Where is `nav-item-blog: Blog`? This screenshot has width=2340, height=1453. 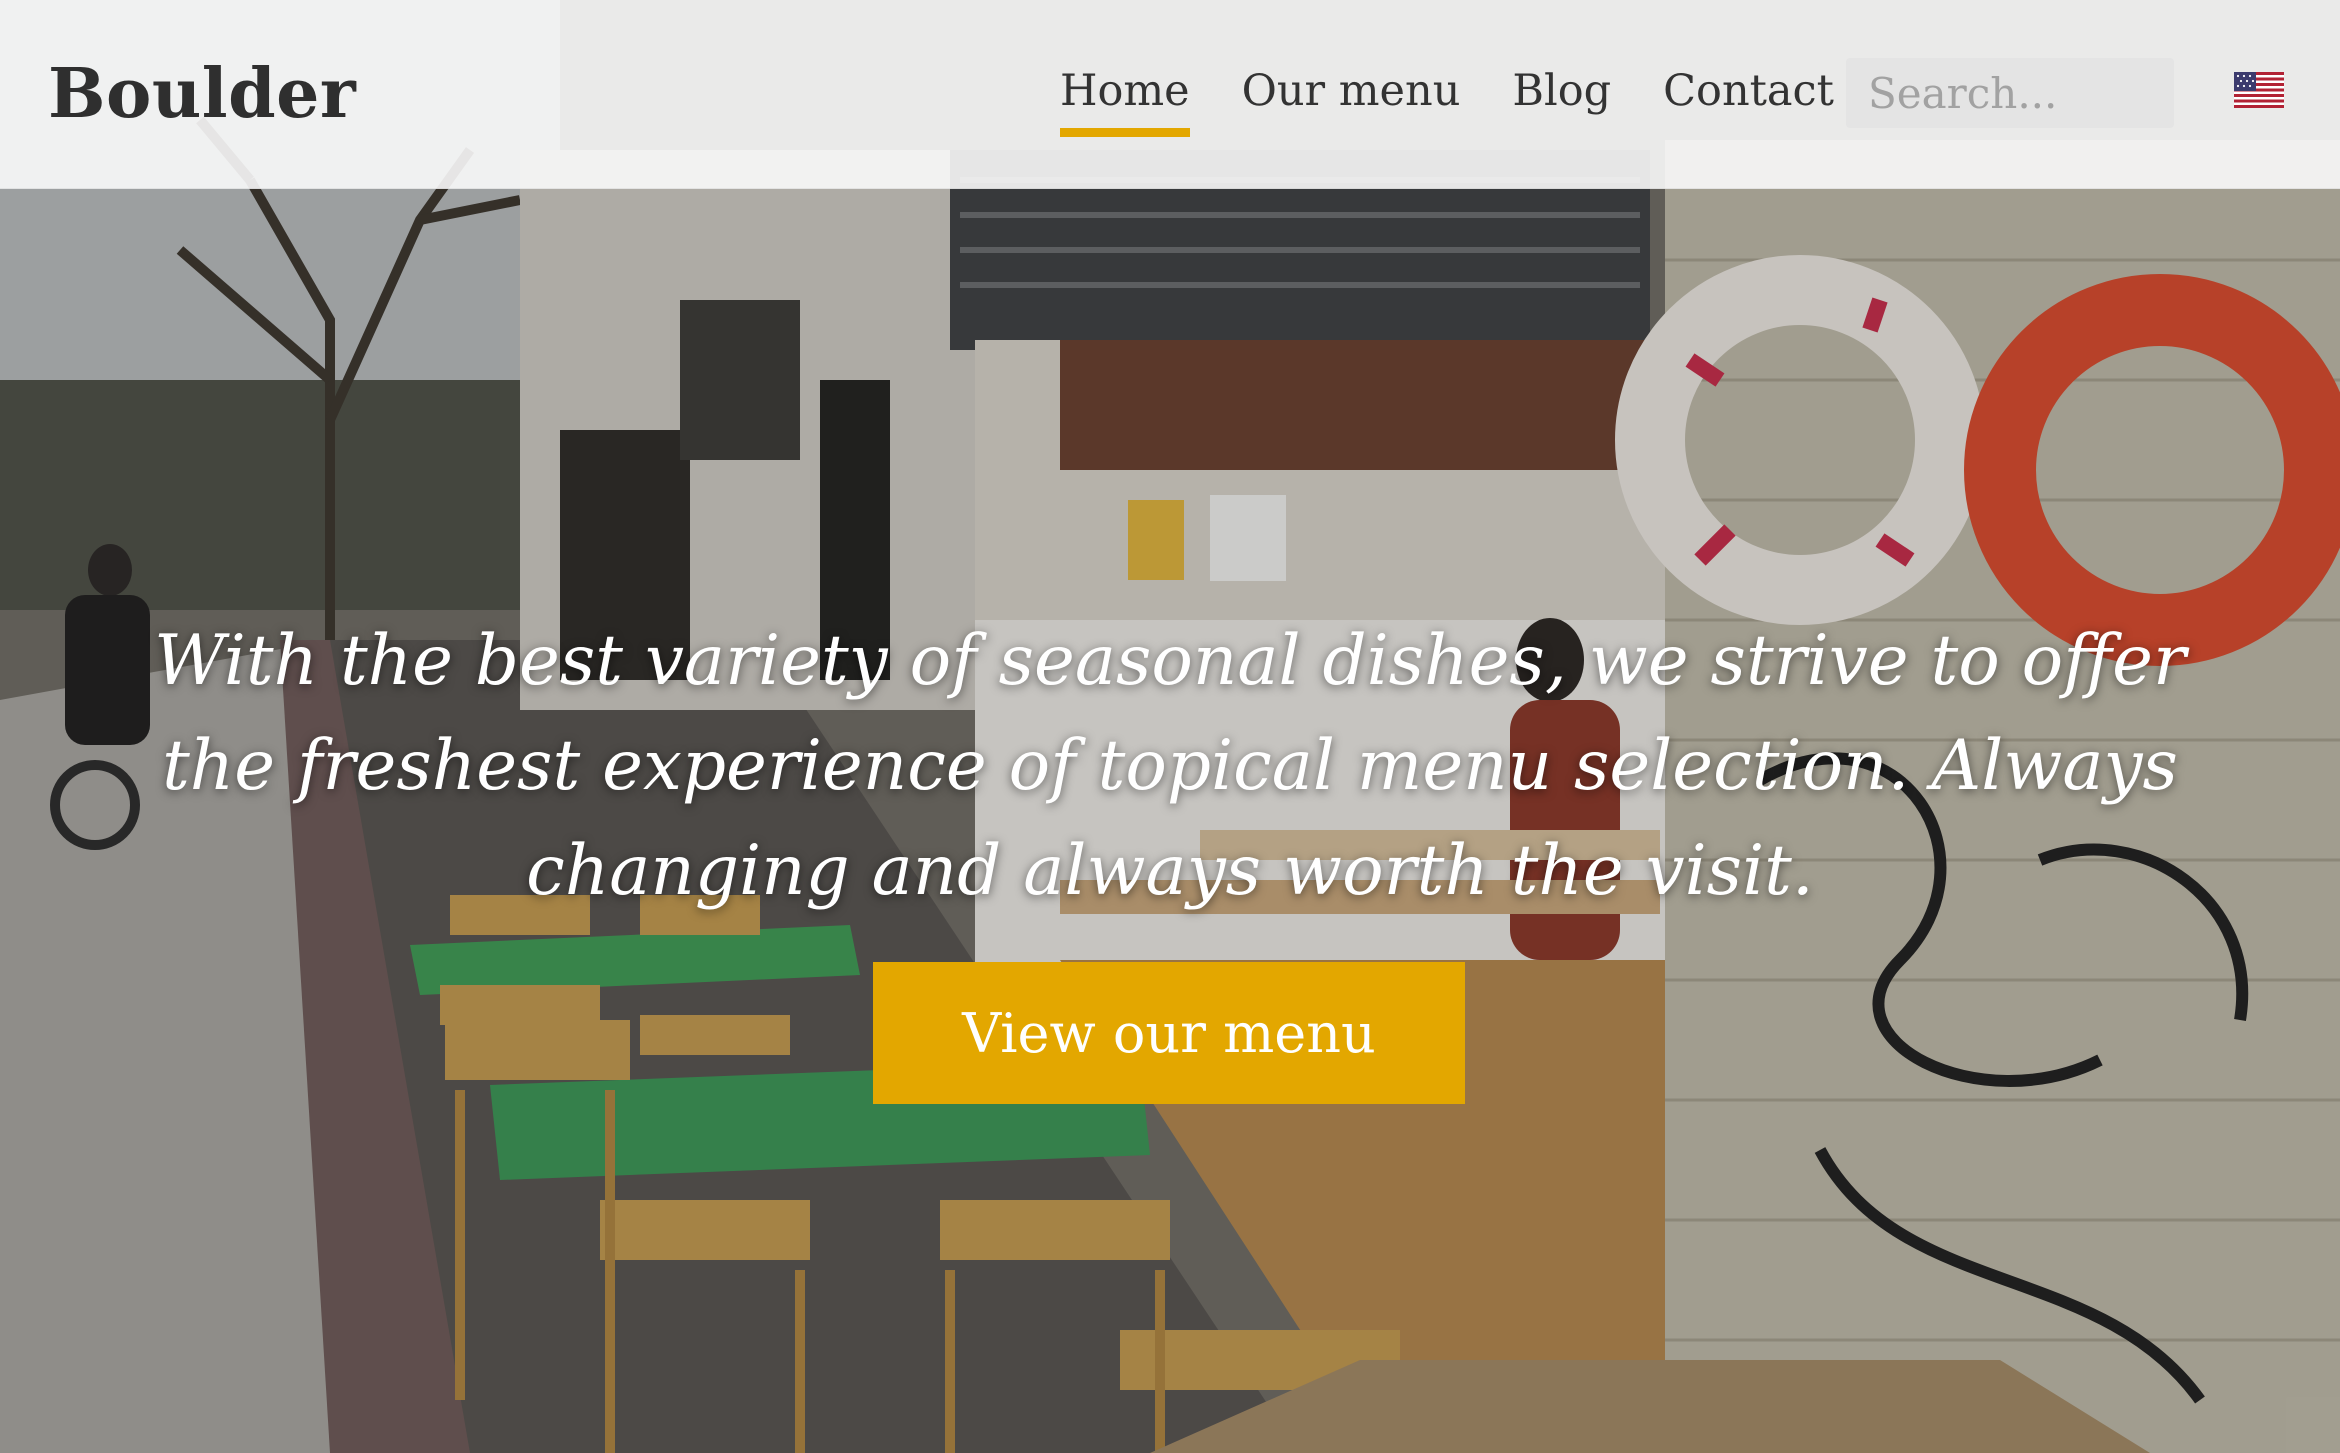
nav-item-blog: Blog is located at coordinates (1561, 99).